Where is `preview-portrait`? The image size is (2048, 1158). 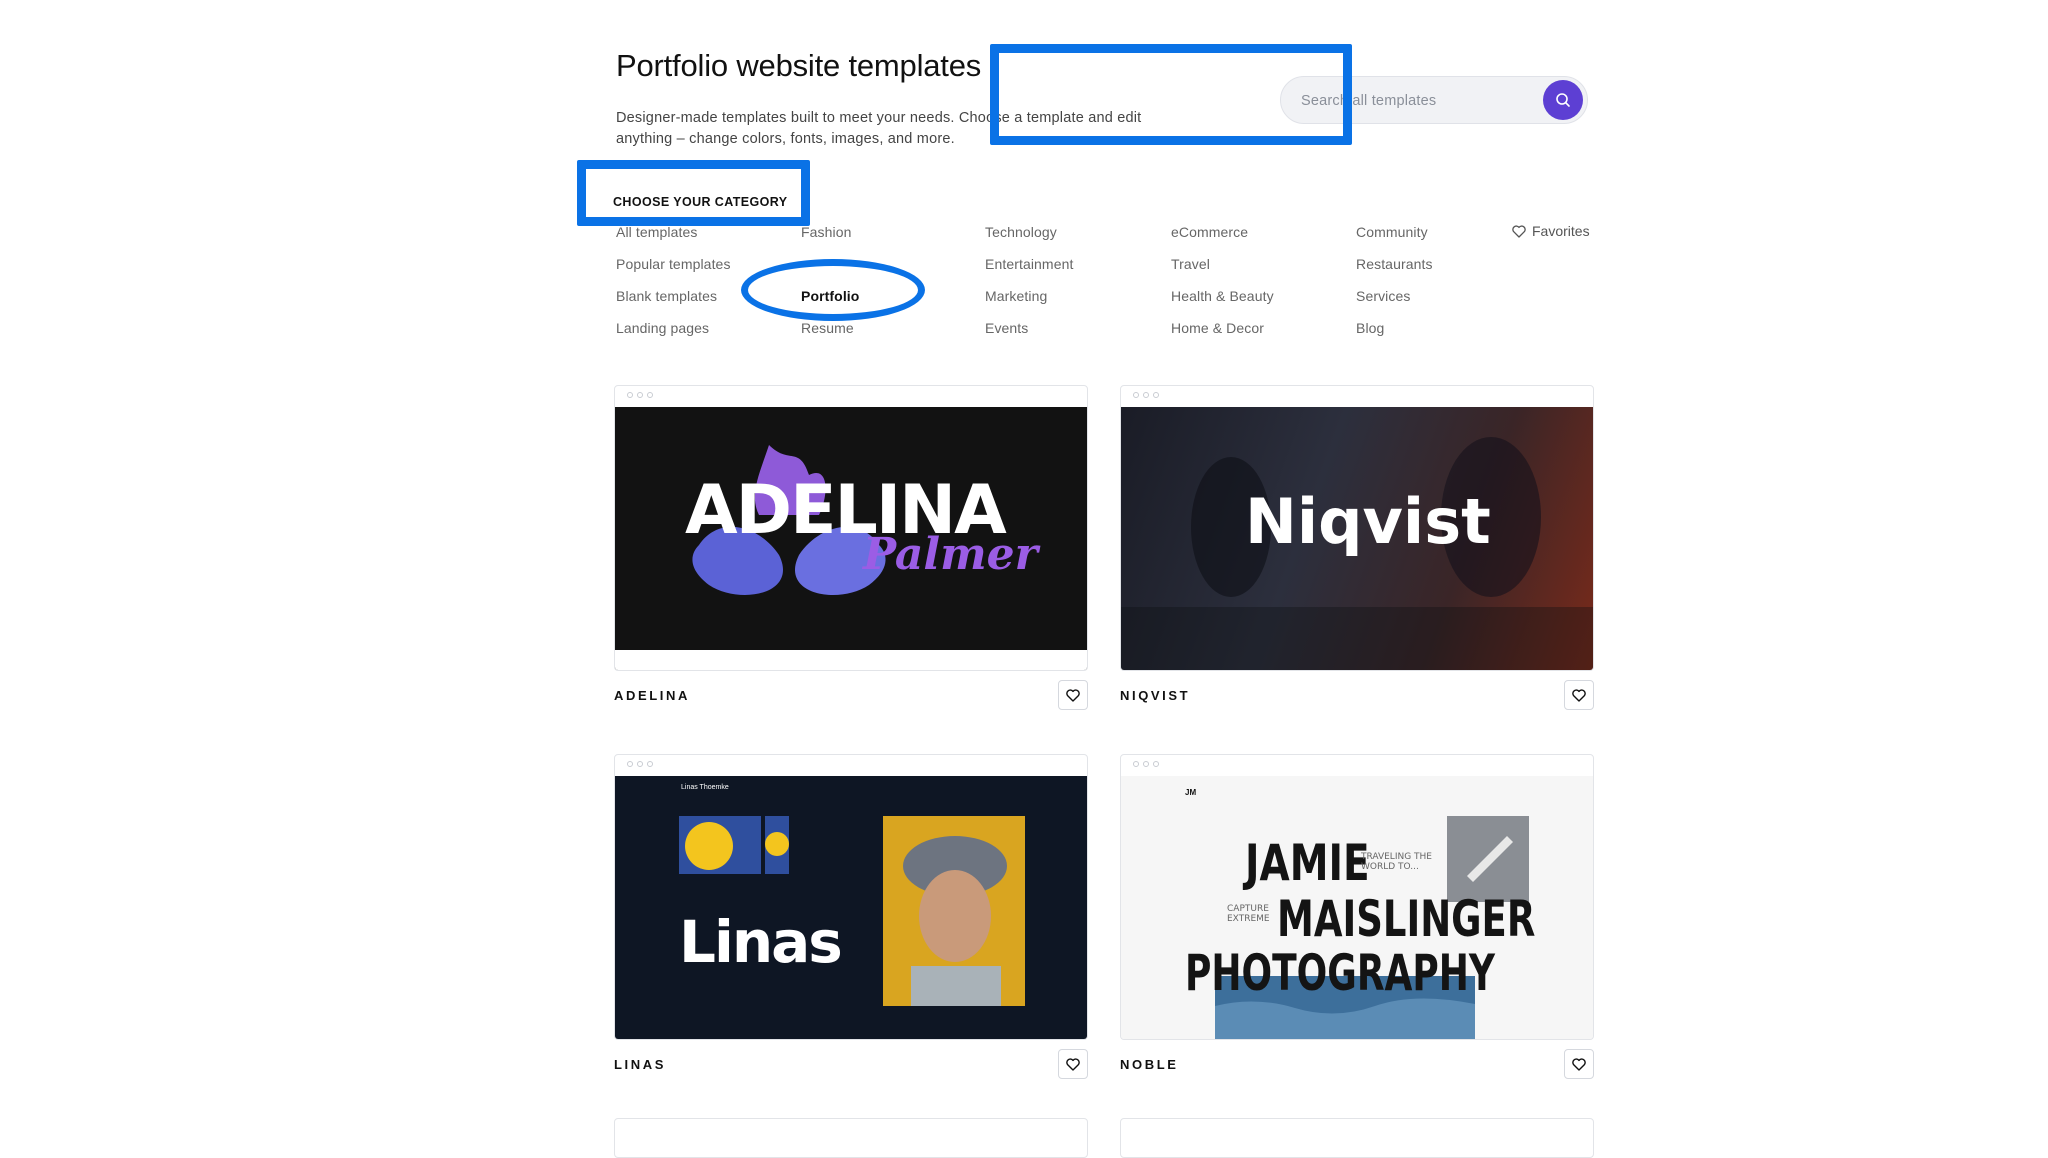 preview-portrait is located at coordinates (954, 911).